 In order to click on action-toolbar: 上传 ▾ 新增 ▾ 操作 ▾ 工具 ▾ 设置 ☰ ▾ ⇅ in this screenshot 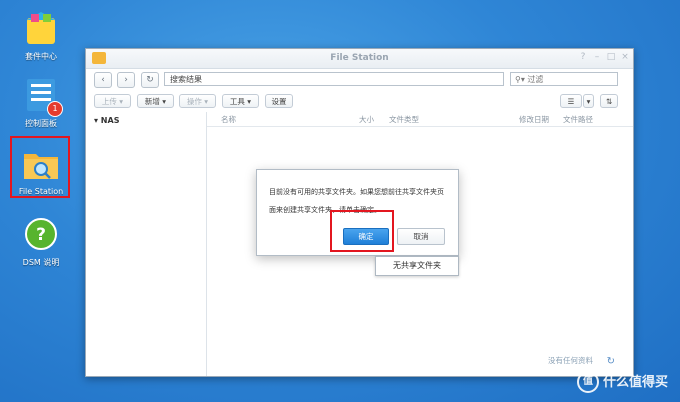, I will do `click(359, 102)`.